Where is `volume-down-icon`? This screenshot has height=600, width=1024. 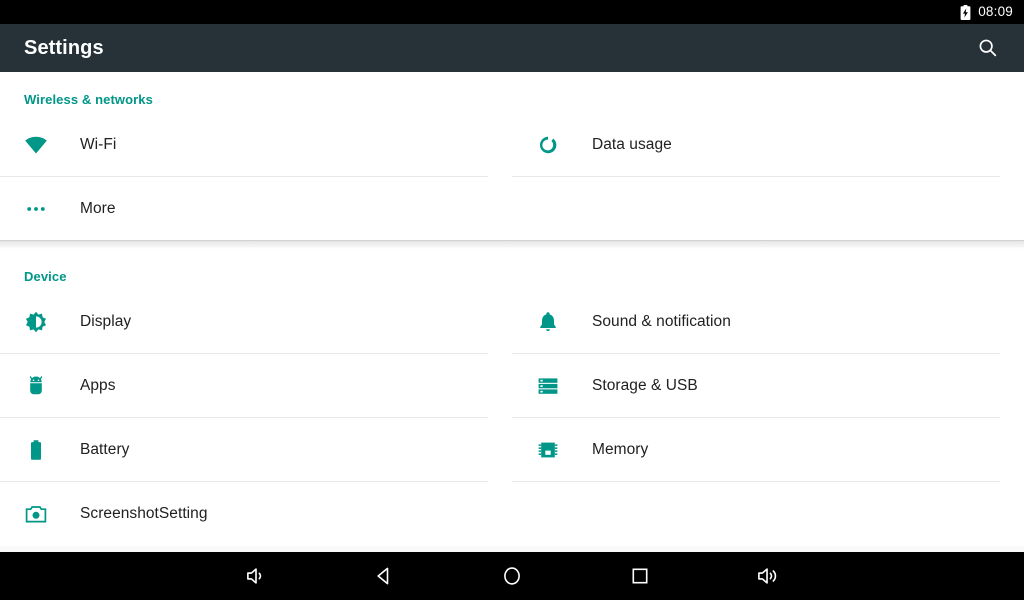
volume-down-icon is located at coordinates (256, 576).